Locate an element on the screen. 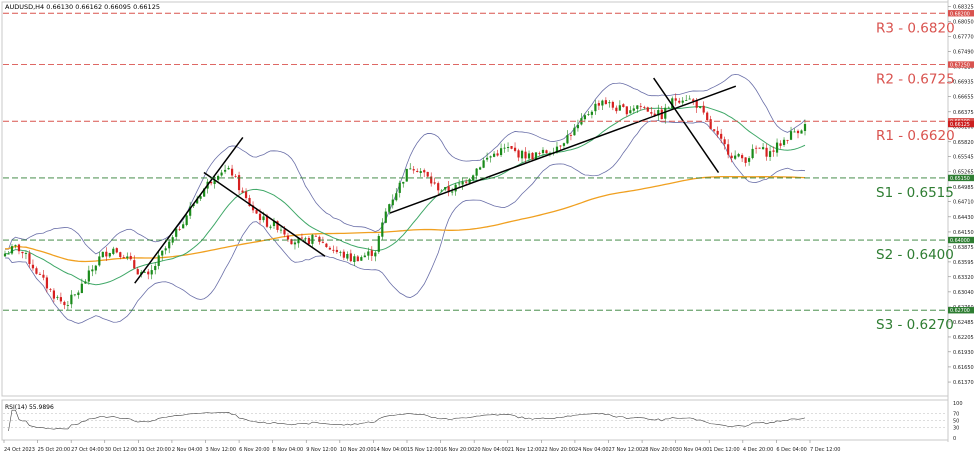 Image resolution: width=975 pixels, height=460 pixels. y-tick-label: 0.66935 is located at coordinates (963, 83).